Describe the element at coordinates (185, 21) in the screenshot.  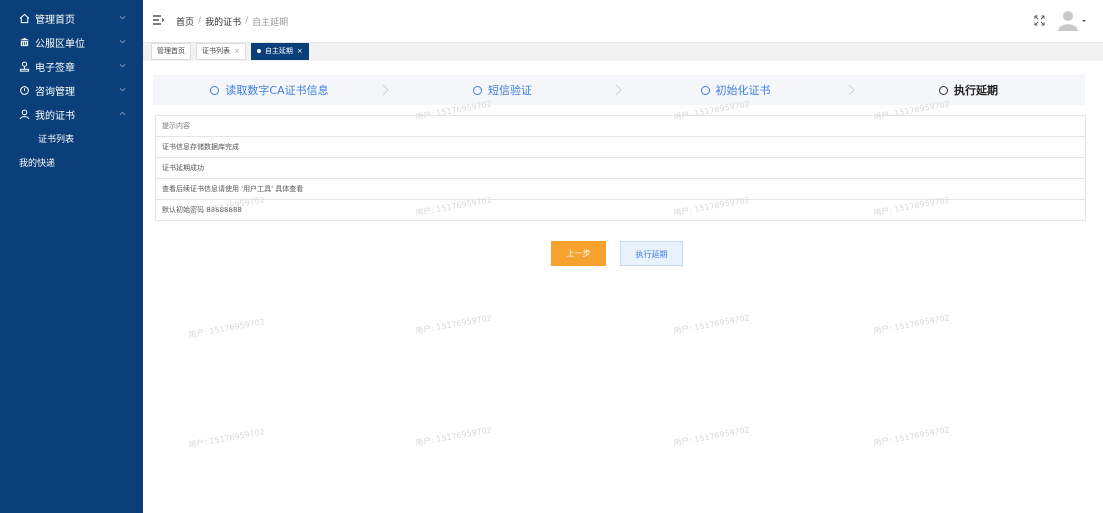
I see `breadcrumb-home: 首页` at that location.